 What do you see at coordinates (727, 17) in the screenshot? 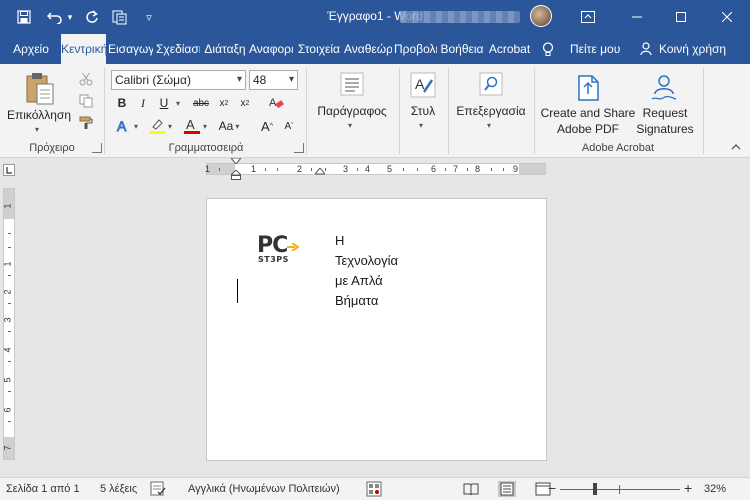
I see `close-button` at bounding box center [727, 17].